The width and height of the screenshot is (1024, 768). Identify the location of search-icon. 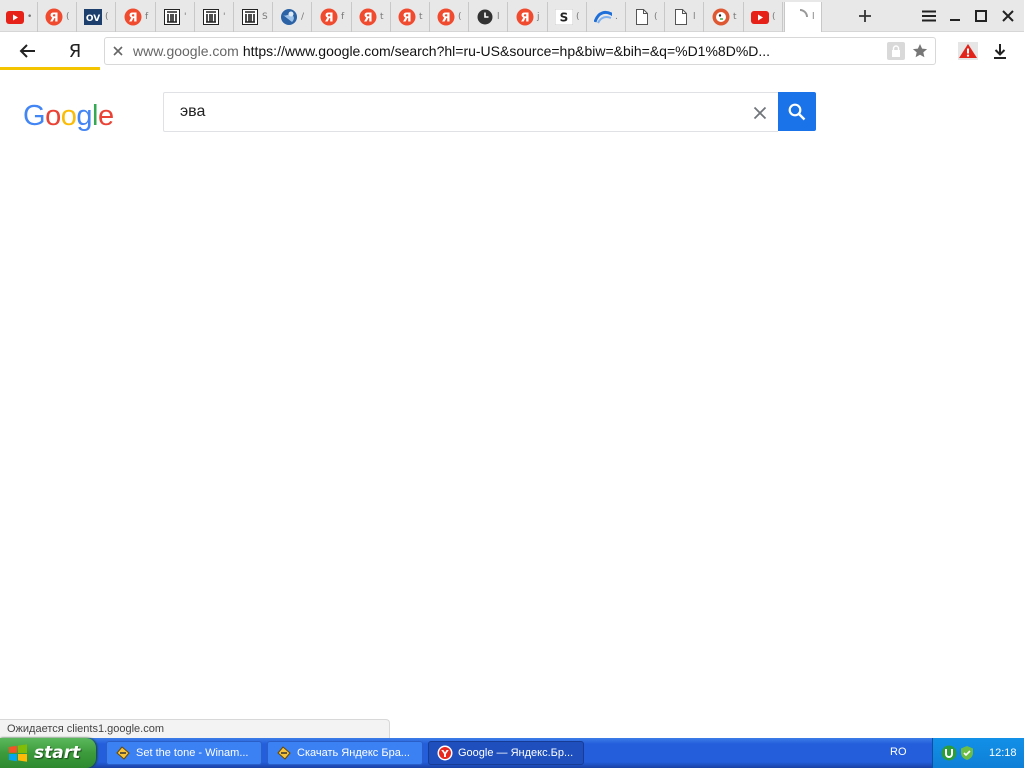
(797, 111).